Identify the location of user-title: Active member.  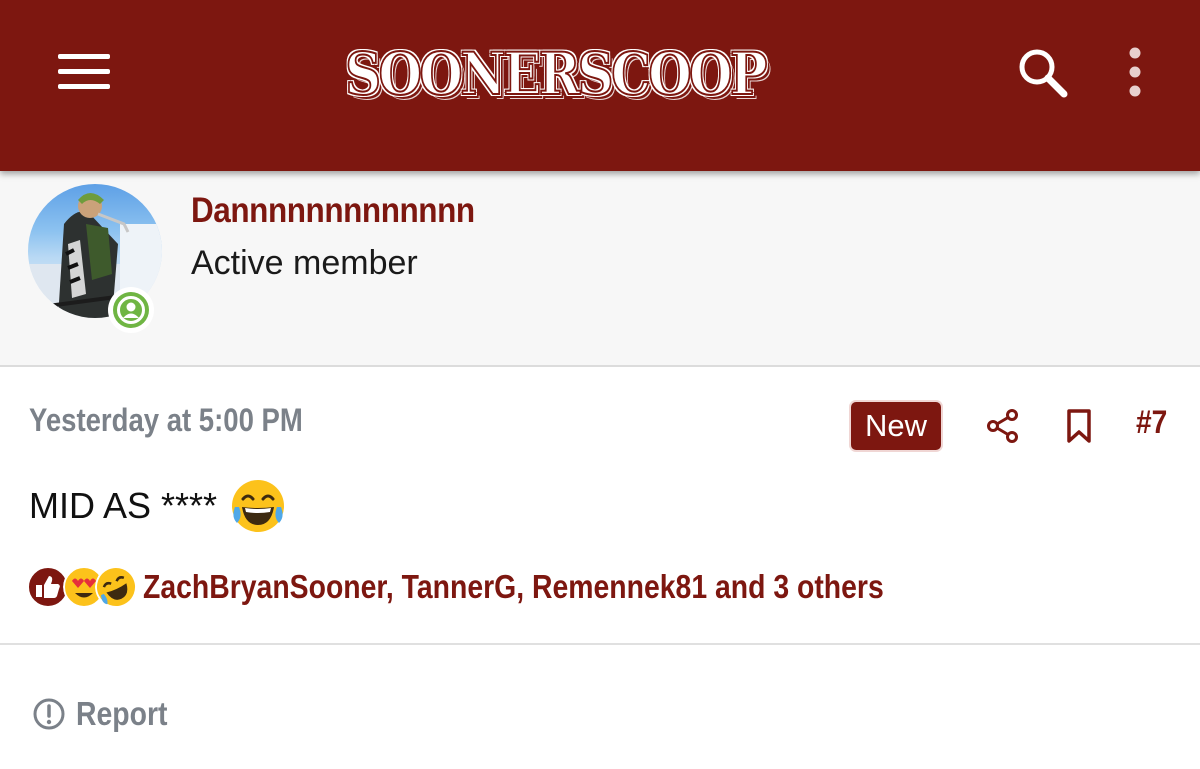
(304, 263).